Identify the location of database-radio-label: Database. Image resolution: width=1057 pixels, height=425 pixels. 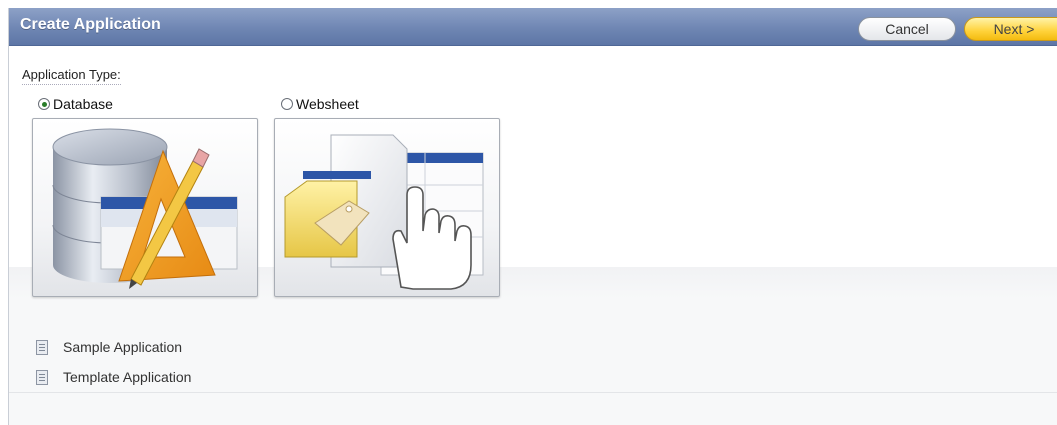
(83, 104).